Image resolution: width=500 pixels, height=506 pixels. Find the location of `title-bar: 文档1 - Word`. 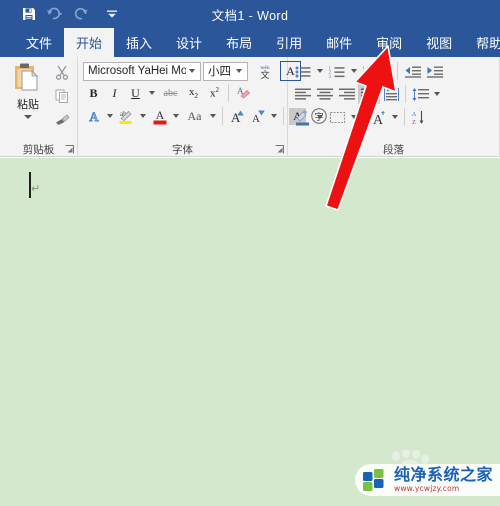

title-bar: 文档1 - Word is located at coordinates (250, 14).